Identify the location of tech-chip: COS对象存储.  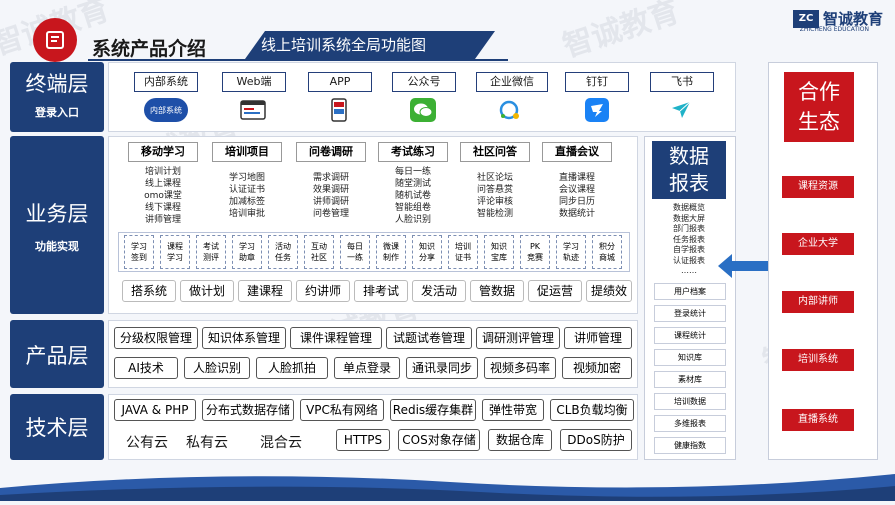
(439, 440).